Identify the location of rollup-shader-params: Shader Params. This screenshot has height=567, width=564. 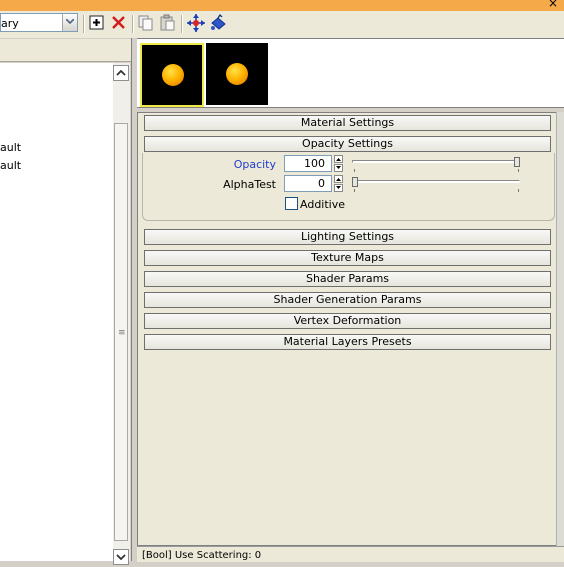
(347, 279).